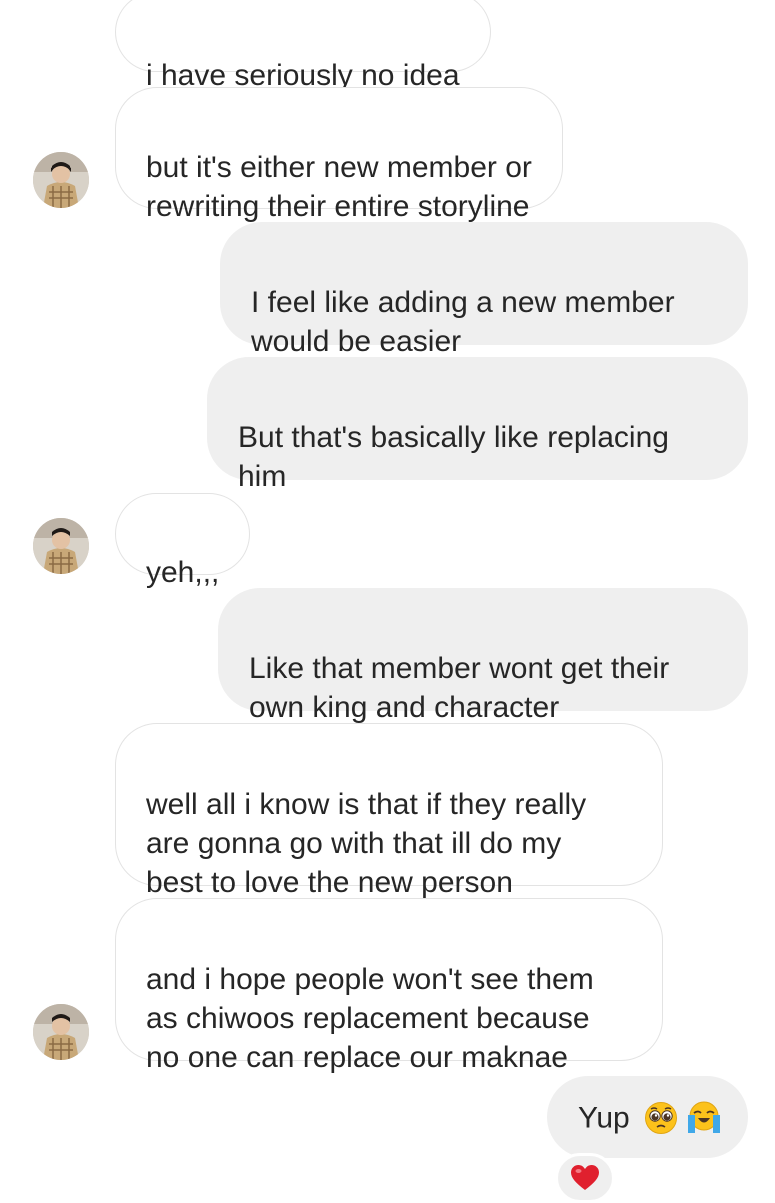  I want to click on message-text: yeh,,,, so click(183, 572).